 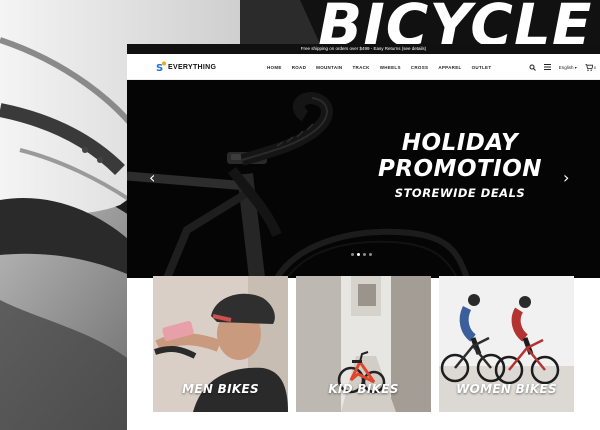 I want to click on cart-button: 0, so click(x=590, y=67).